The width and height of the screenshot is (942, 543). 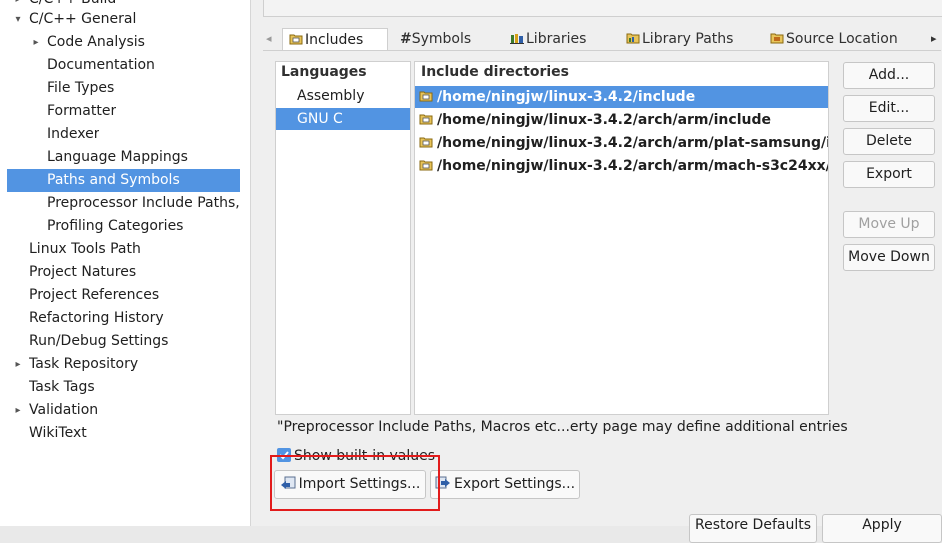 What do you see at coordinates (269, 39) in the screenshot?
I see `tab-scroll-left-icon: ◂` at bounding box center [269, 39].